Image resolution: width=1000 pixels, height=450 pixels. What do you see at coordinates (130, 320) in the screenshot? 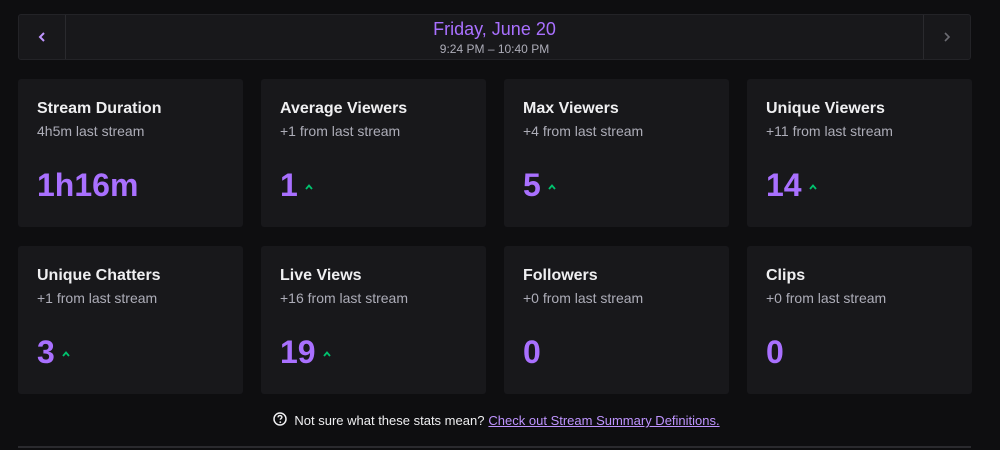
I see `stat-card-unique-chatters: Unique Chatters +1 from last stream 3` at bounding box center [130, 320].